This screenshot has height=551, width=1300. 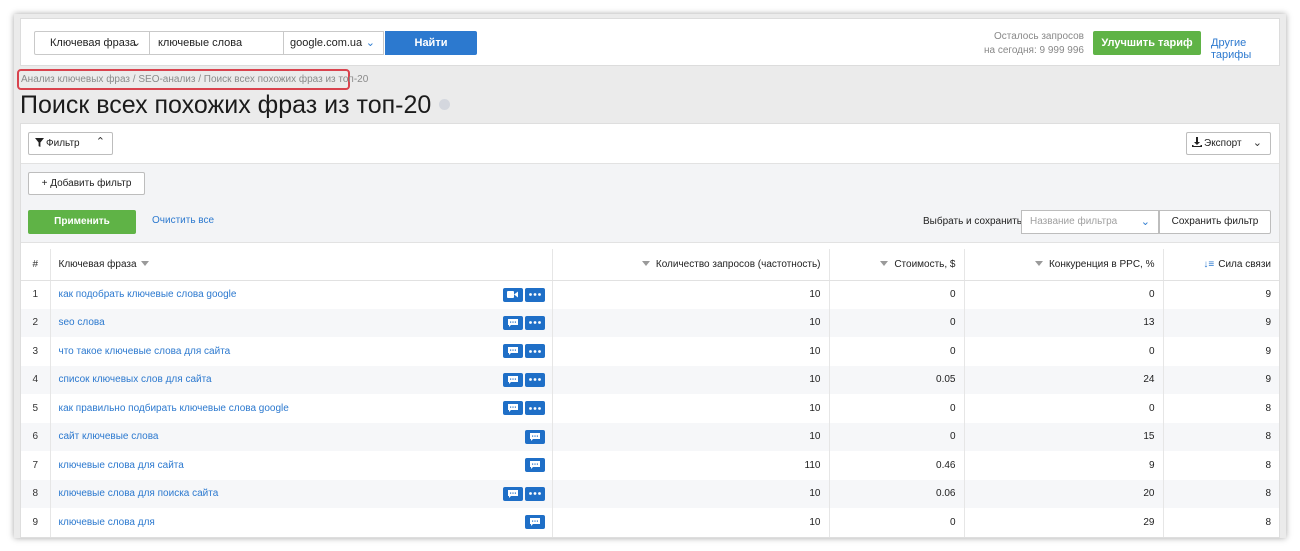 I want to click on info-icon, so click(x=445, y=104).